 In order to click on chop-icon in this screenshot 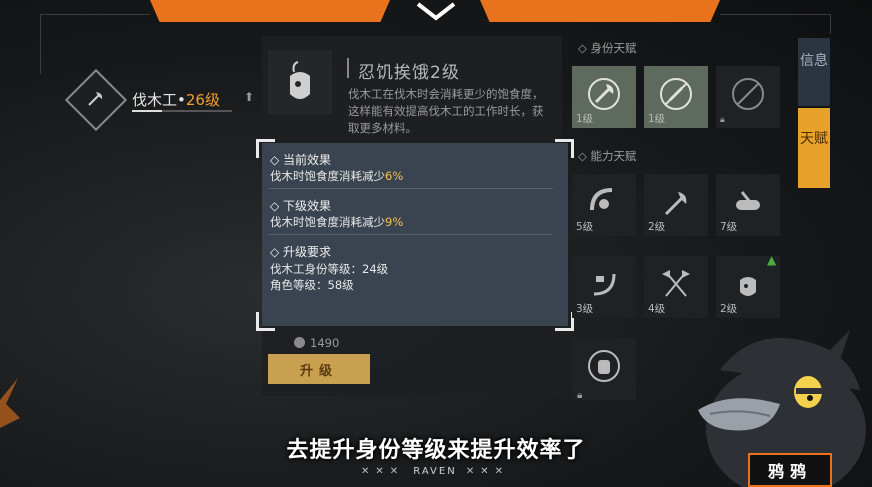, I will do `click(675, 204)`.